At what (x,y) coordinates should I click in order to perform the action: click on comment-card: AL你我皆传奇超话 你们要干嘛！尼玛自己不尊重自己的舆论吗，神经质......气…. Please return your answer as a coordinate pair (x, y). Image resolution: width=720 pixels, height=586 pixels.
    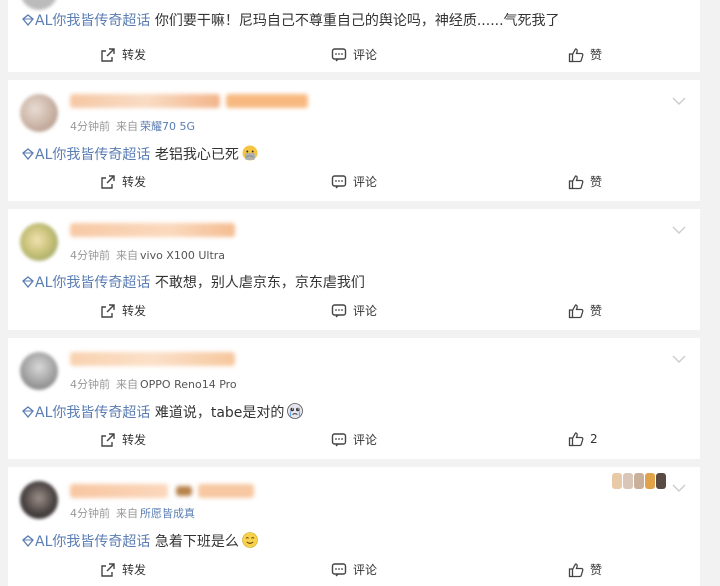
    Looking at the image, I should click on (354, 36).